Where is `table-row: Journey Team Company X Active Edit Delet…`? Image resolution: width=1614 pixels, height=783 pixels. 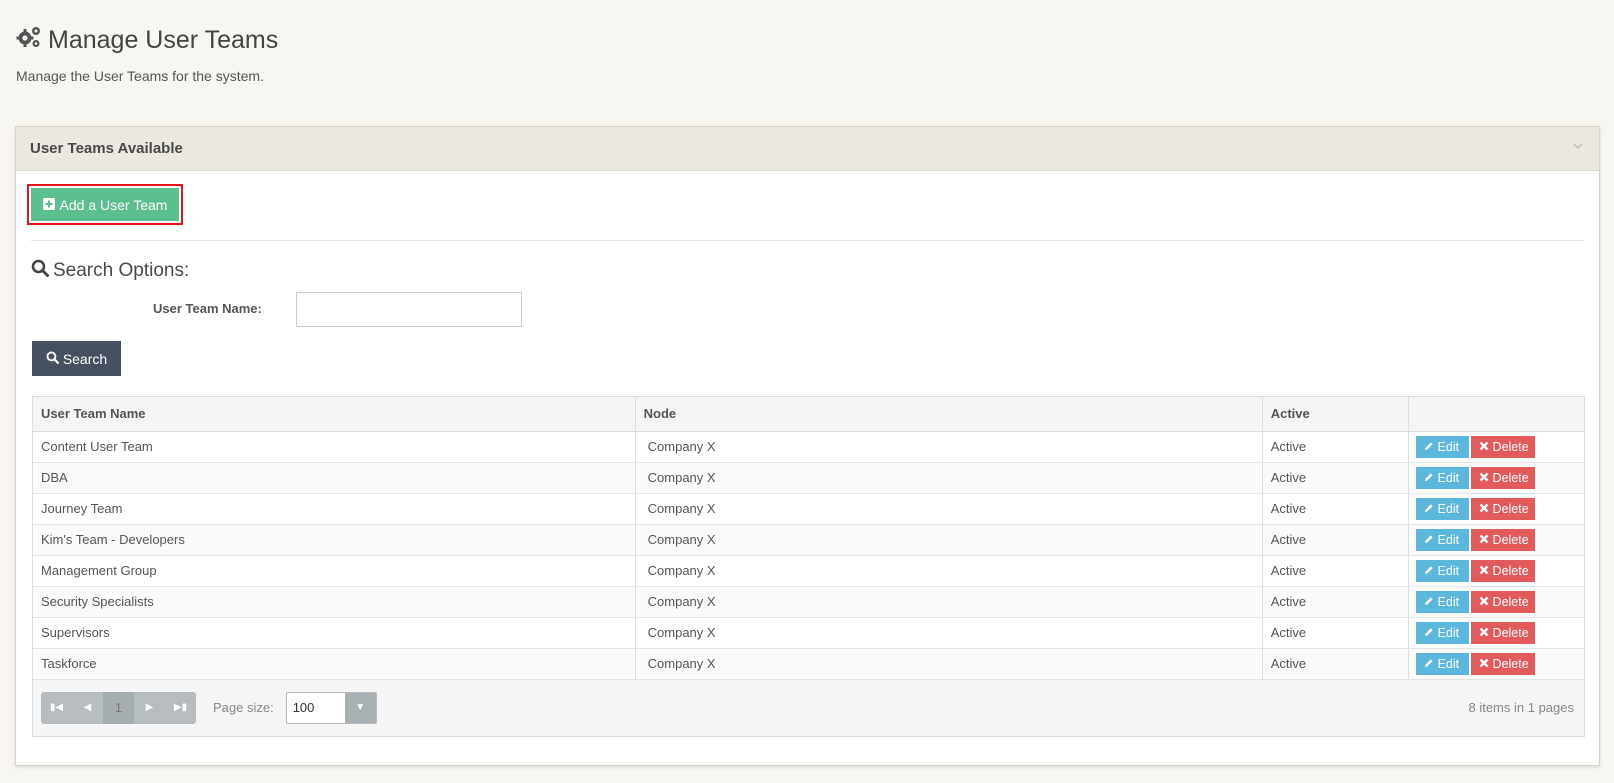
table-row: Journey Team Company X Active Edit Delet… is located at coordinates (808, 509).